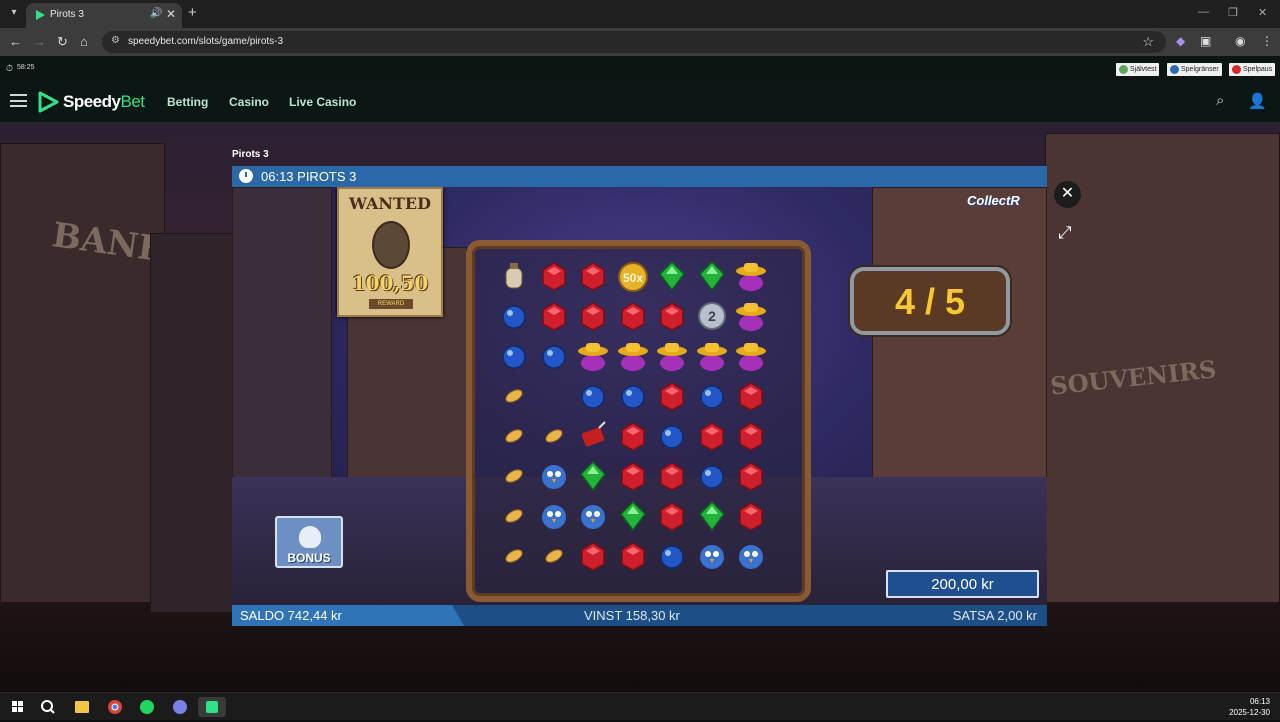 This screenshot has width=1280, height=722. I want to click on wanted-reward: REWARD, so click(391, 304).